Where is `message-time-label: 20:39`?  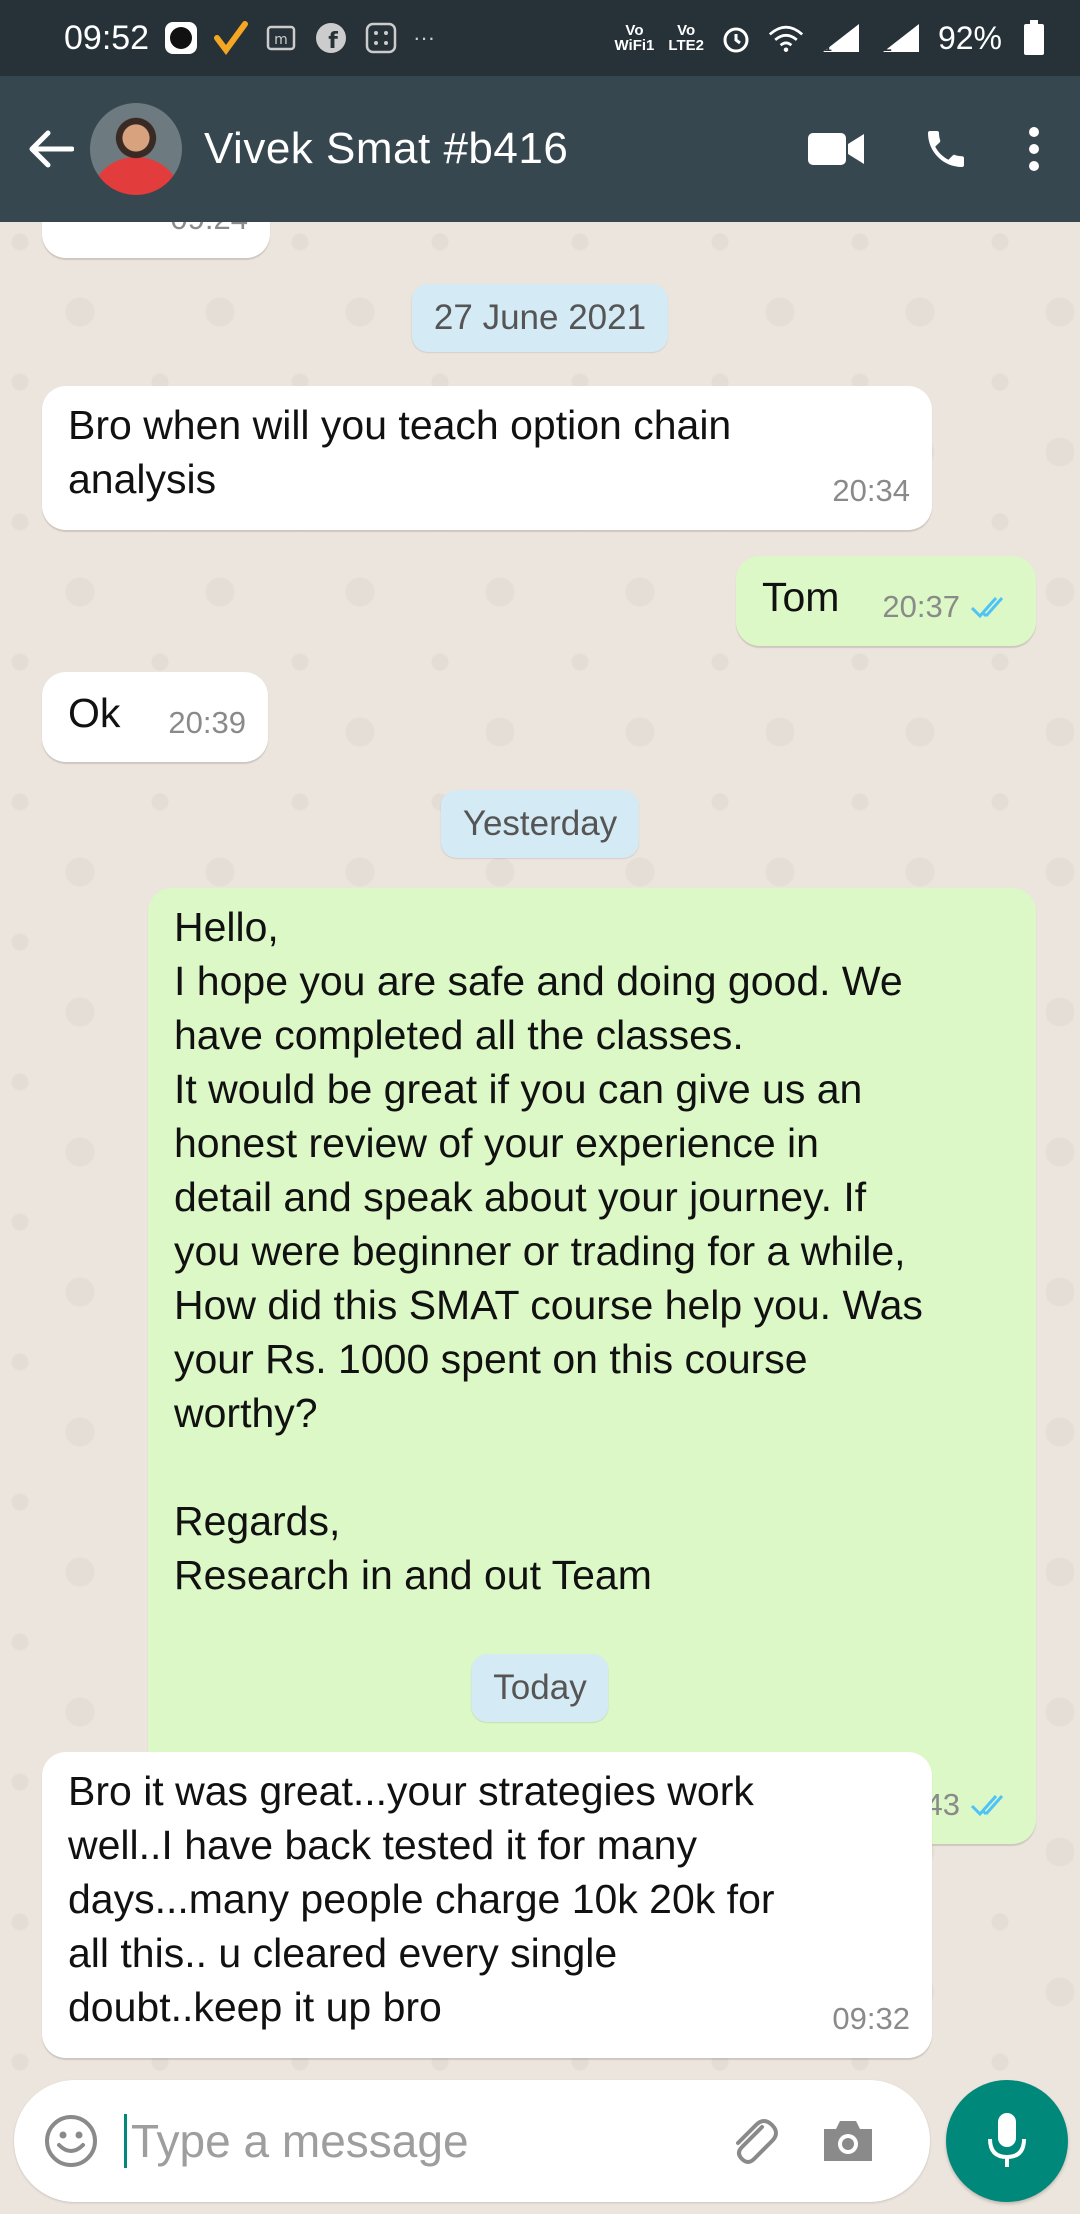
message-time-label: 20:39 is located at coordinates (207, 722).